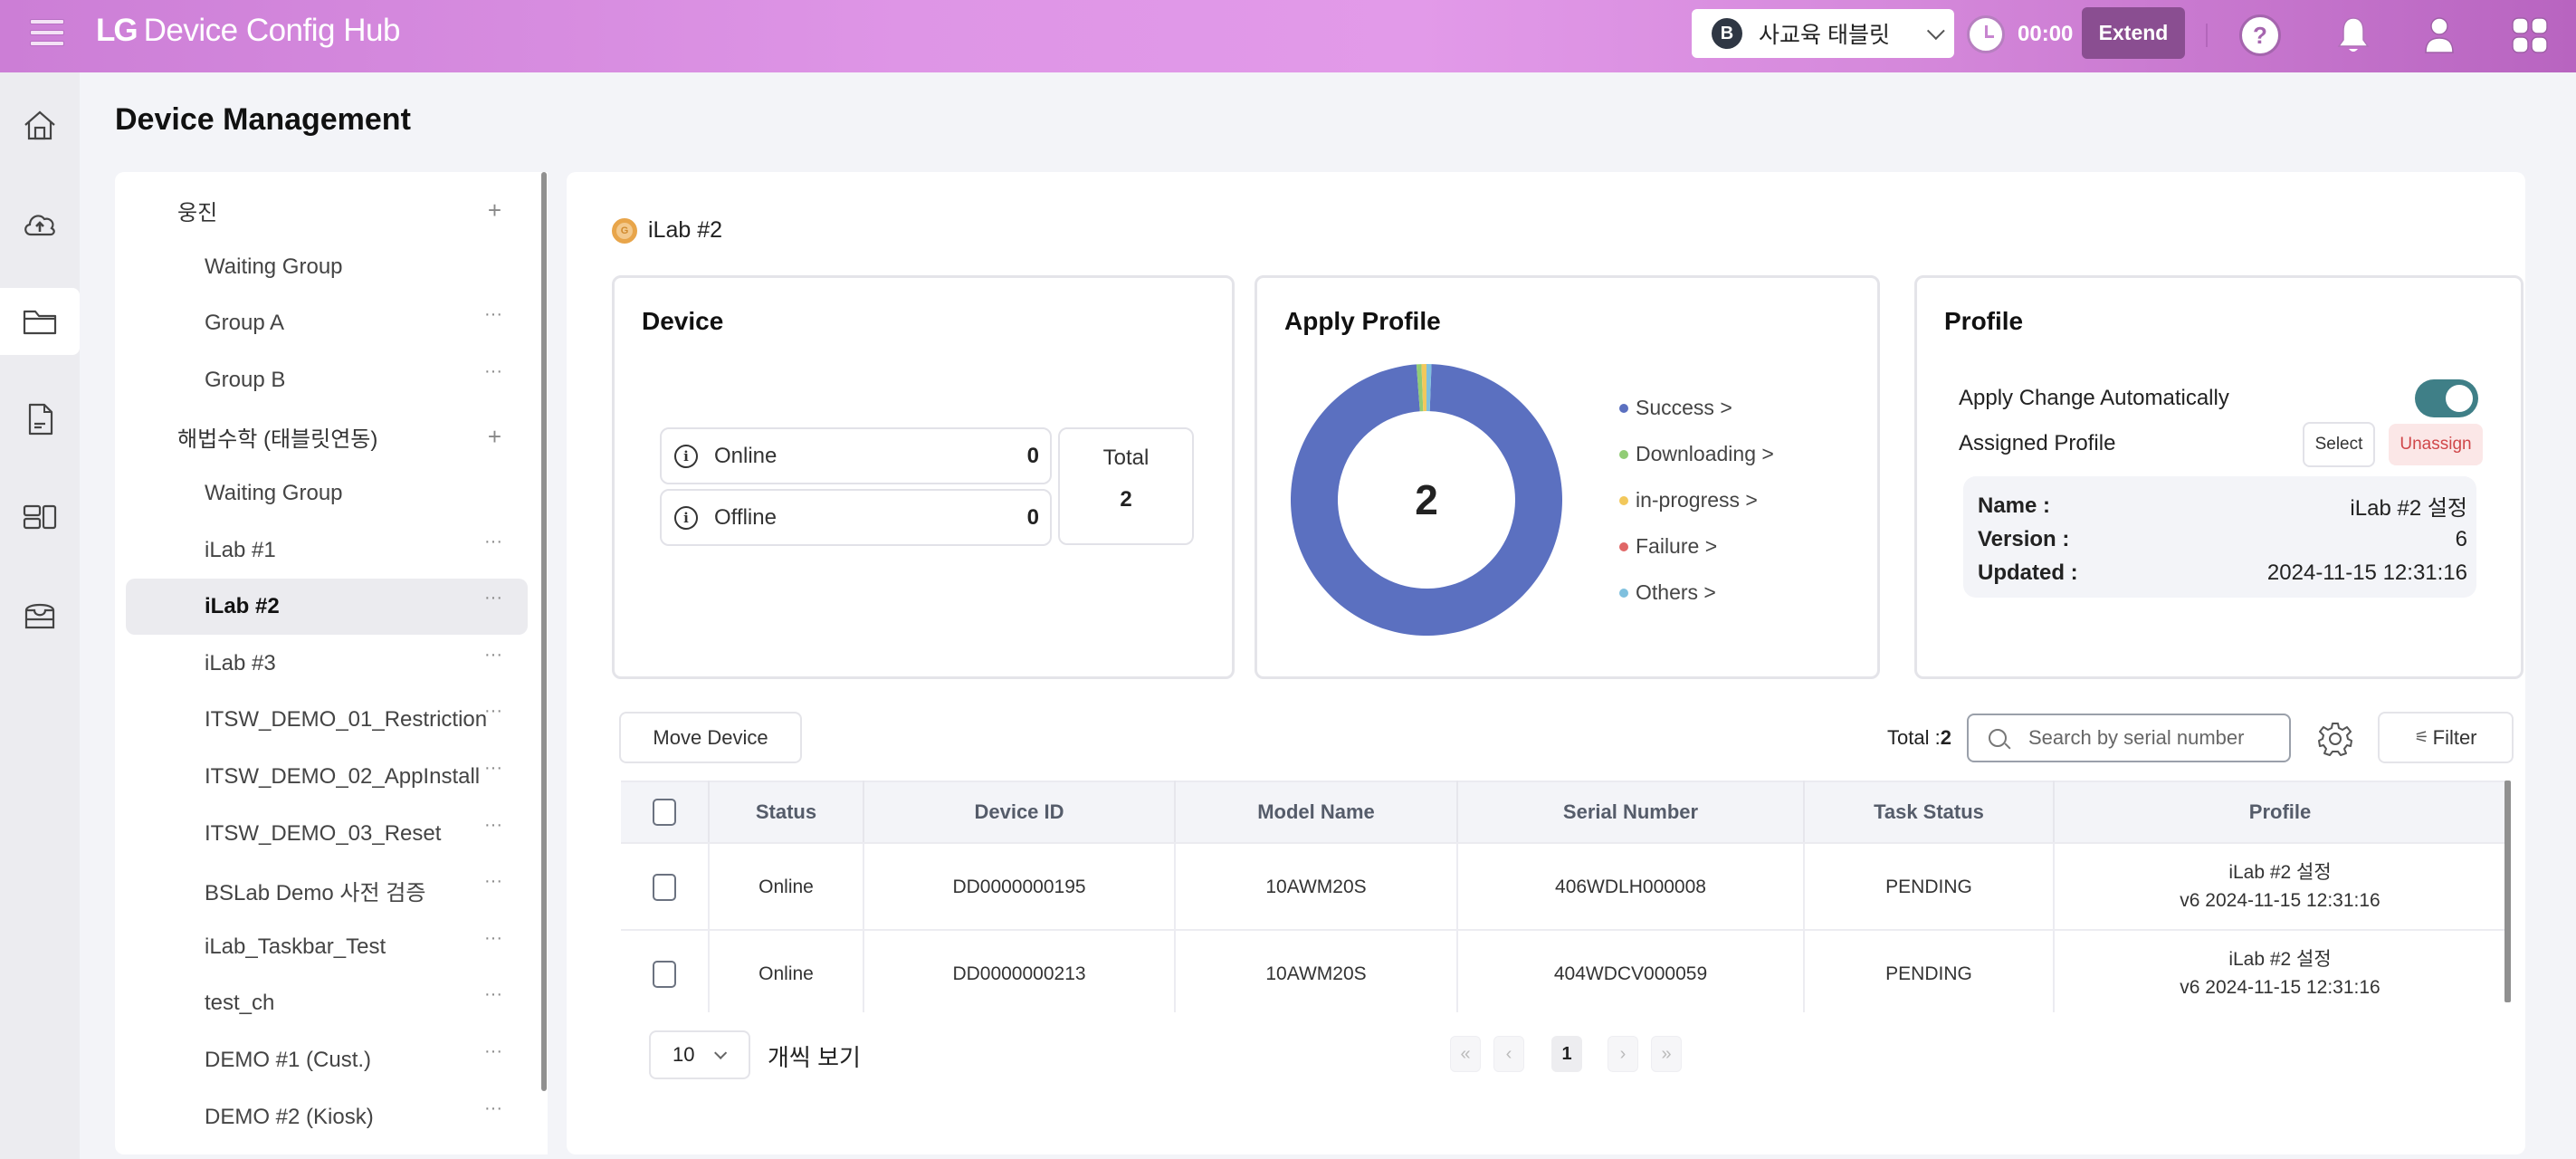 This screenshot has height=1159, width=2576. I want to click on tree-item: test_ch ···, so click(327, 1003).